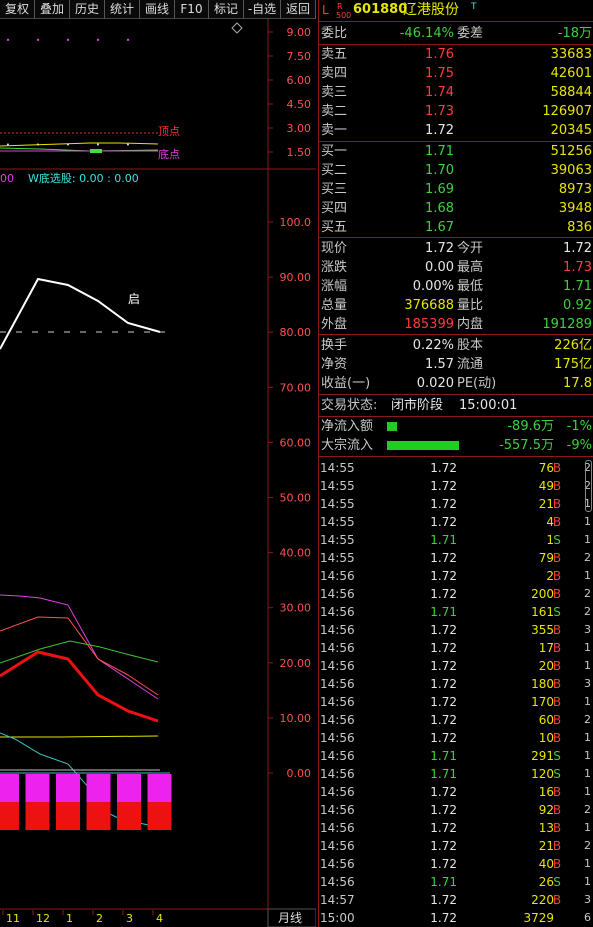  I want to click on toolbar-button-4: 画线, so click(157, 9).